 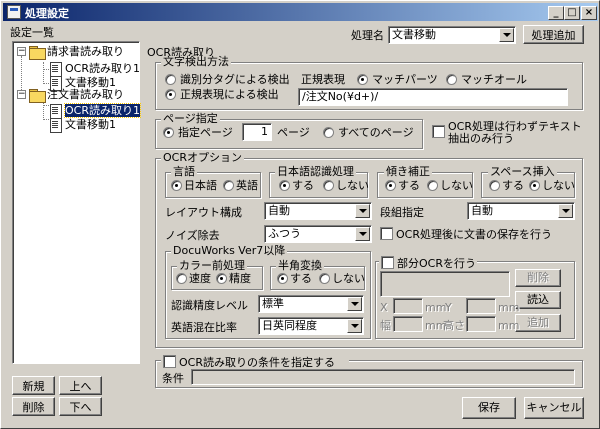 I want to click on text-detect-group-label: 文字検出方法, so click(x=196, y=61).